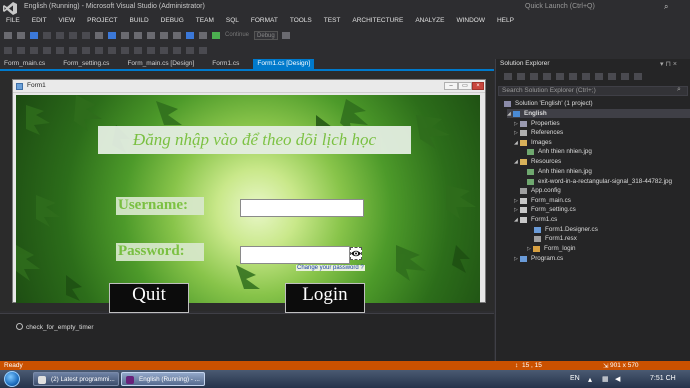  What do you see at coordinates (377, 21) in the screenshot?
I see `menu-architecture: ARCHITECTURE` at bounding box center [377, 21].